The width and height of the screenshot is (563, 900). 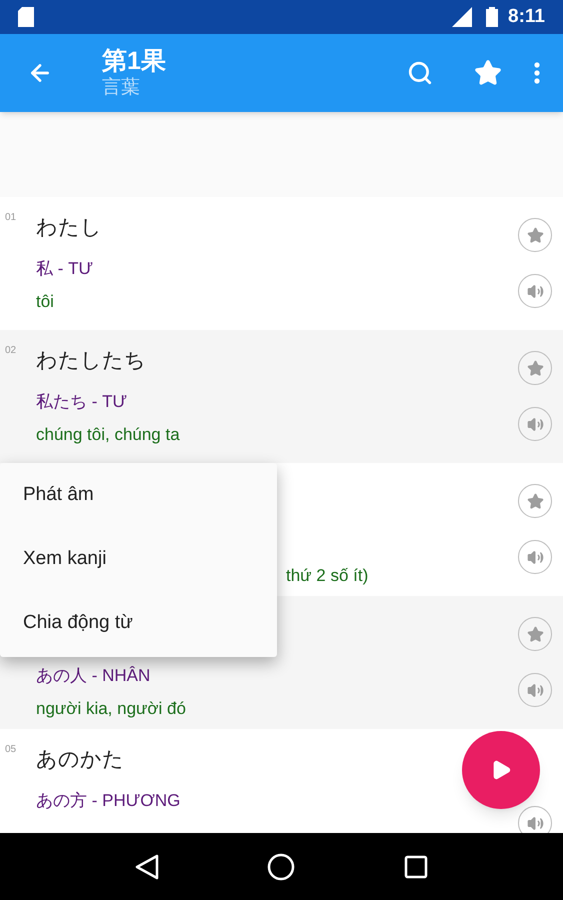 I want to click on meaning-text: thứ 2 số ít), so click(x=327, y=575).